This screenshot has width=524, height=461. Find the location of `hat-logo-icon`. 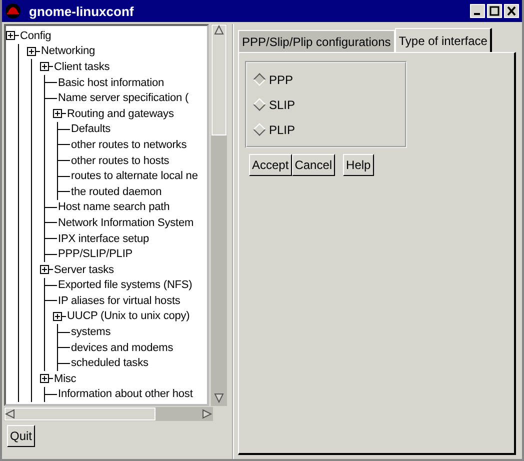

hat-logo-icon is located at coordinates (13, 11).